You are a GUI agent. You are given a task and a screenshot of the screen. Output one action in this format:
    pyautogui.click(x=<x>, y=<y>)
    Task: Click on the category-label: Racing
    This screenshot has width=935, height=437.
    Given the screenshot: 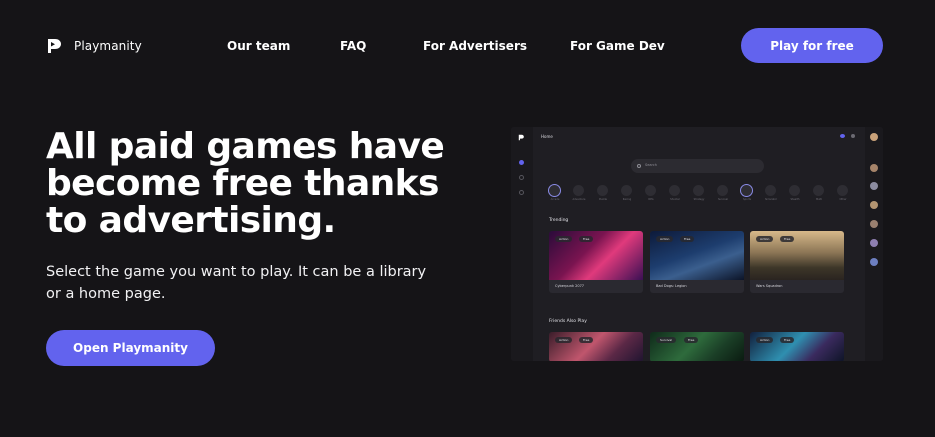 What is the action you would take?
    pyautogui.click(x=627, y=199)
    